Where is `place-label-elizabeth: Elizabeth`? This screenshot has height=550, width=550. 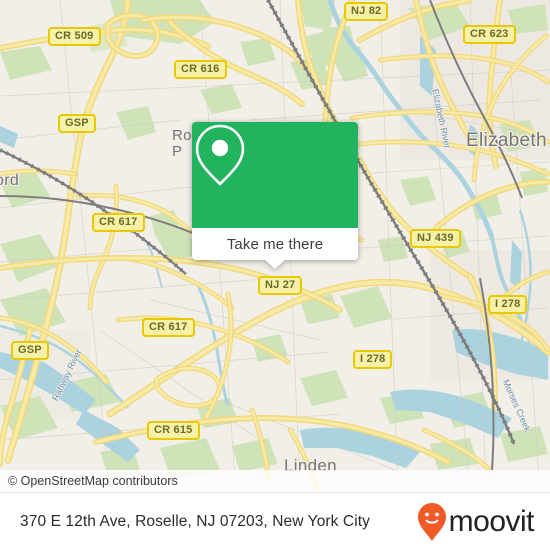 place-label-elizabeth: Elizabeth is located at coordinates (506, 140).